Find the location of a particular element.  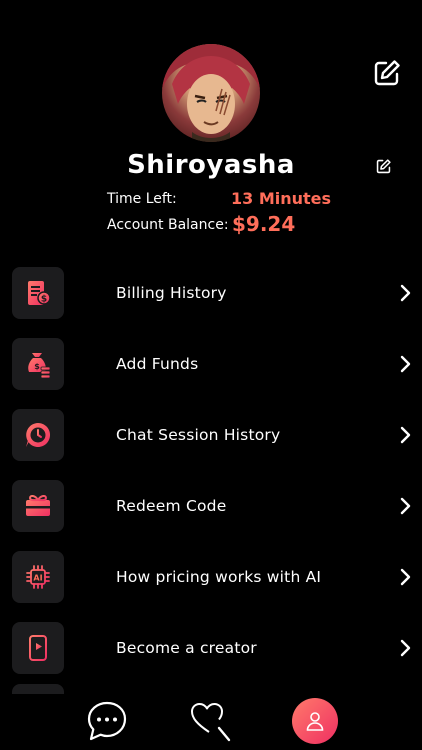

menu-item-label: Chat Session History is located at coordinates (198, 434).